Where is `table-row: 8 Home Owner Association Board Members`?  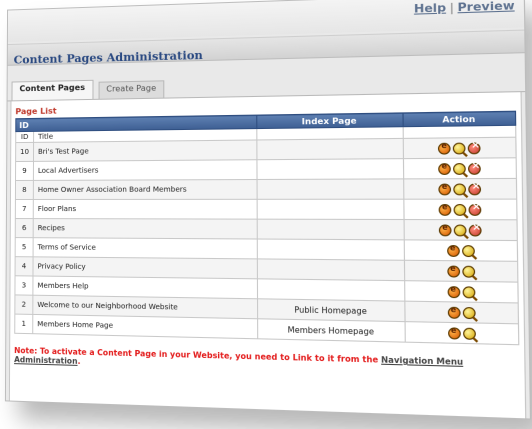
table-row: 8 Home Owner Association Board Members is located at coordinates (266, 189).